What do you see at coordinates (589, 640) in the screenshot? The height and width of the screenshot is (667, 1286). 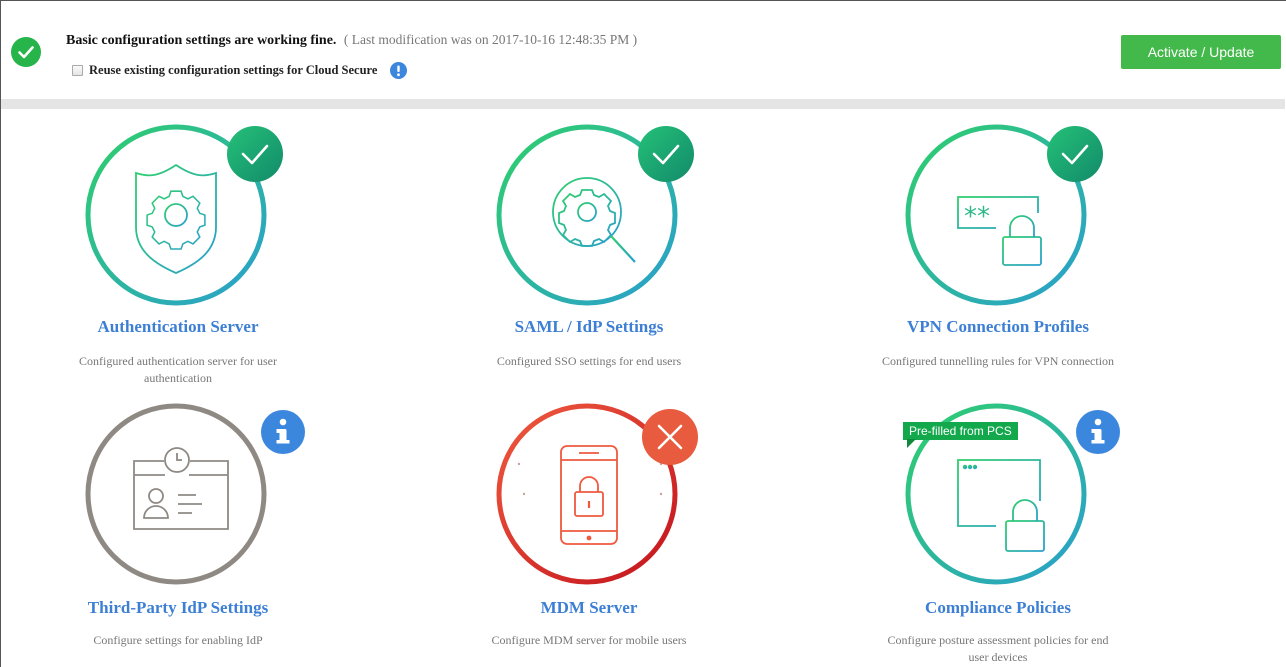 I see `tile-description: Configure MDM server for mobile users` at bounding box center [589, 640].